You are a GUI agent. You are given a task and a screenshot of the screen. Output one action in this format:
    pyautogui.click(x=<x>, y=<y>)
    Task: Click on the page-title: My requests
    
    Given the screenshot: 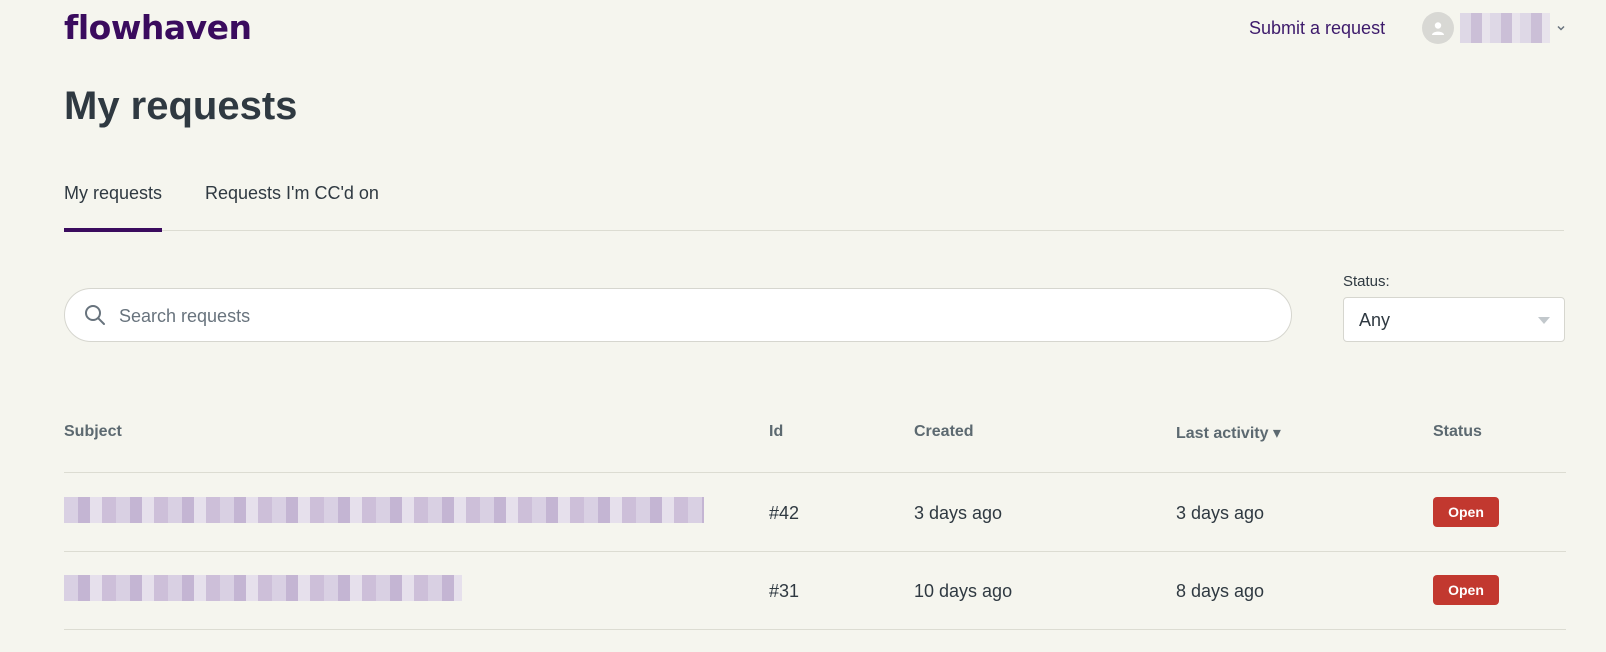 What is the action you would take?
    pyautogui.click(x=181, y=106)
    